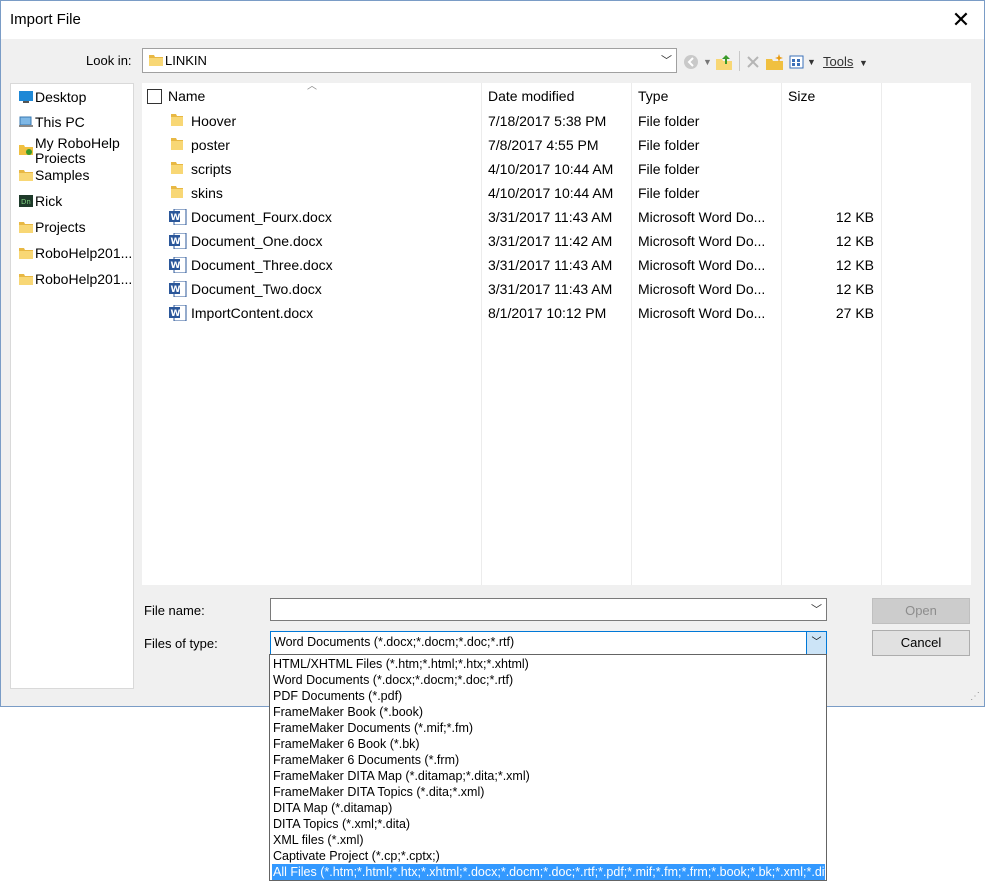 The image size is (987, 883). I want to click on file-type-option: FrameMaker Documents (*.mif;*.fm), so click(548, 728).